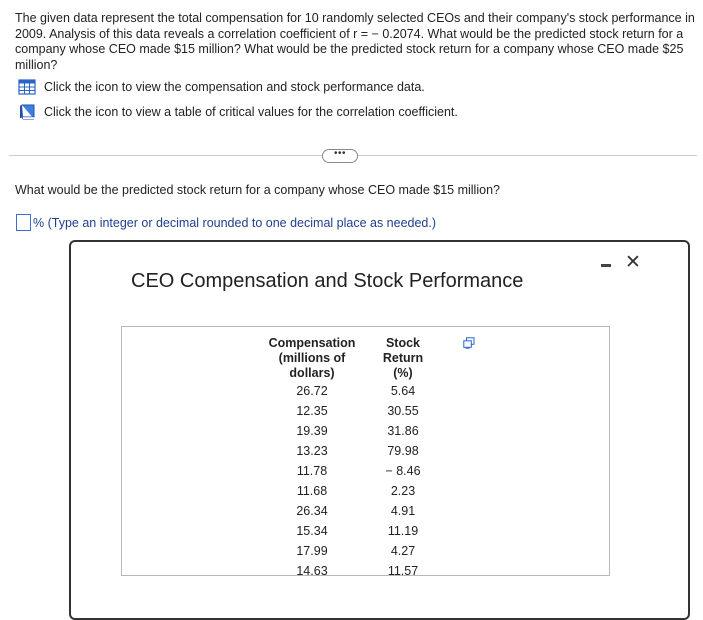  I want to click on close-button: ✕, so click(633, 262).